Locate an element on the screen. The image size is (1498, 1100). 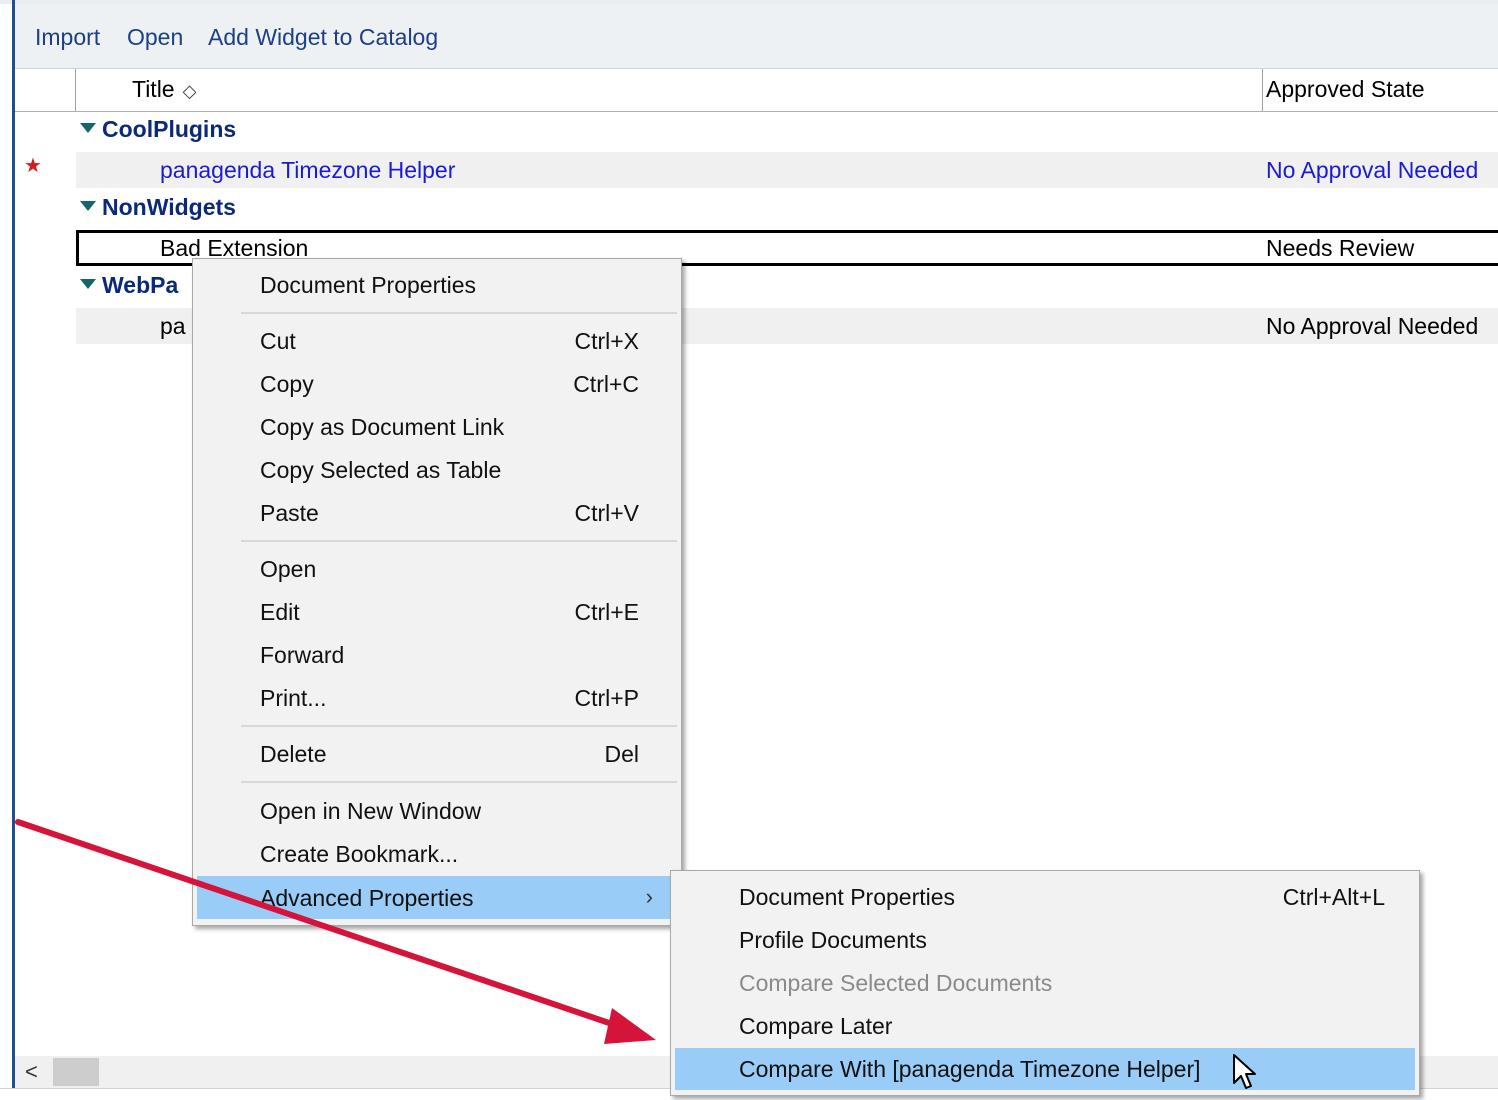
menu-item-document-properties: Document Properties is located at coordinates (437, 285).